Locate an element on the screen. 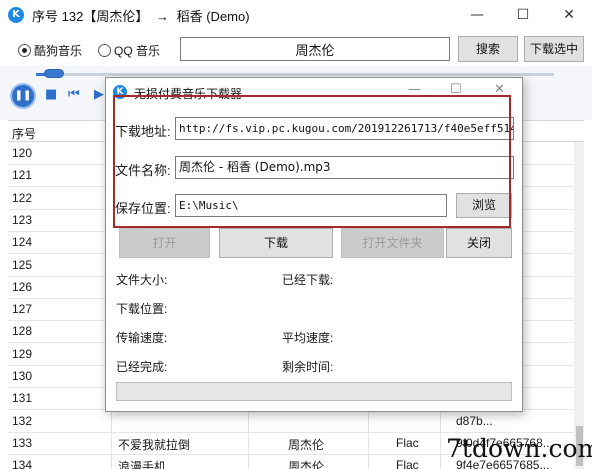 This screenshot has width=592, height=469. source-radio-qq: QQ 音乐 is located at coordinates (129, 50).